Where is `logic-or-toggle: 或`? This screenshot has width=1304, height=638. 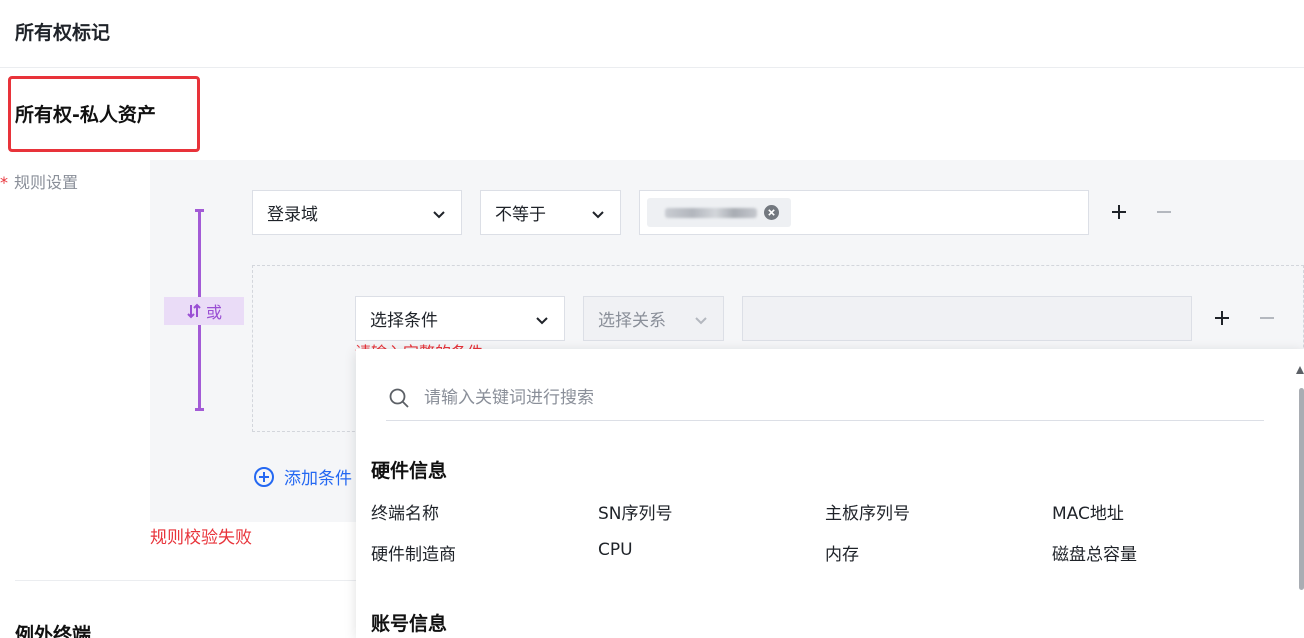 logic-or-toggle: 或 is located at coordinates (204, 311).